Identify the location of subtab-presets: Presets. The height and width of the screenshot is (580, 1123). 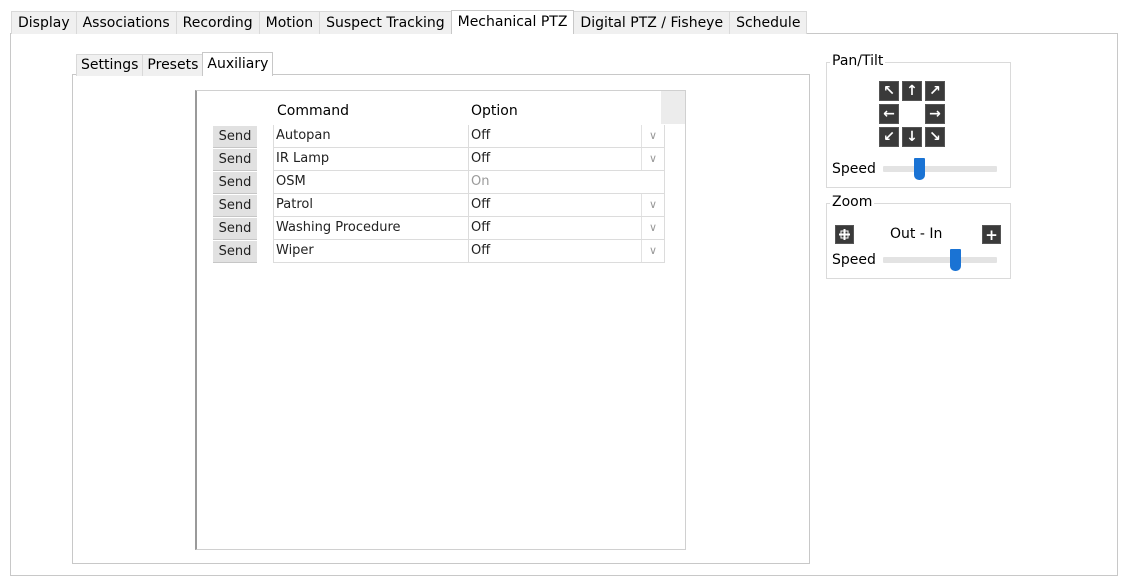
(173, 65).